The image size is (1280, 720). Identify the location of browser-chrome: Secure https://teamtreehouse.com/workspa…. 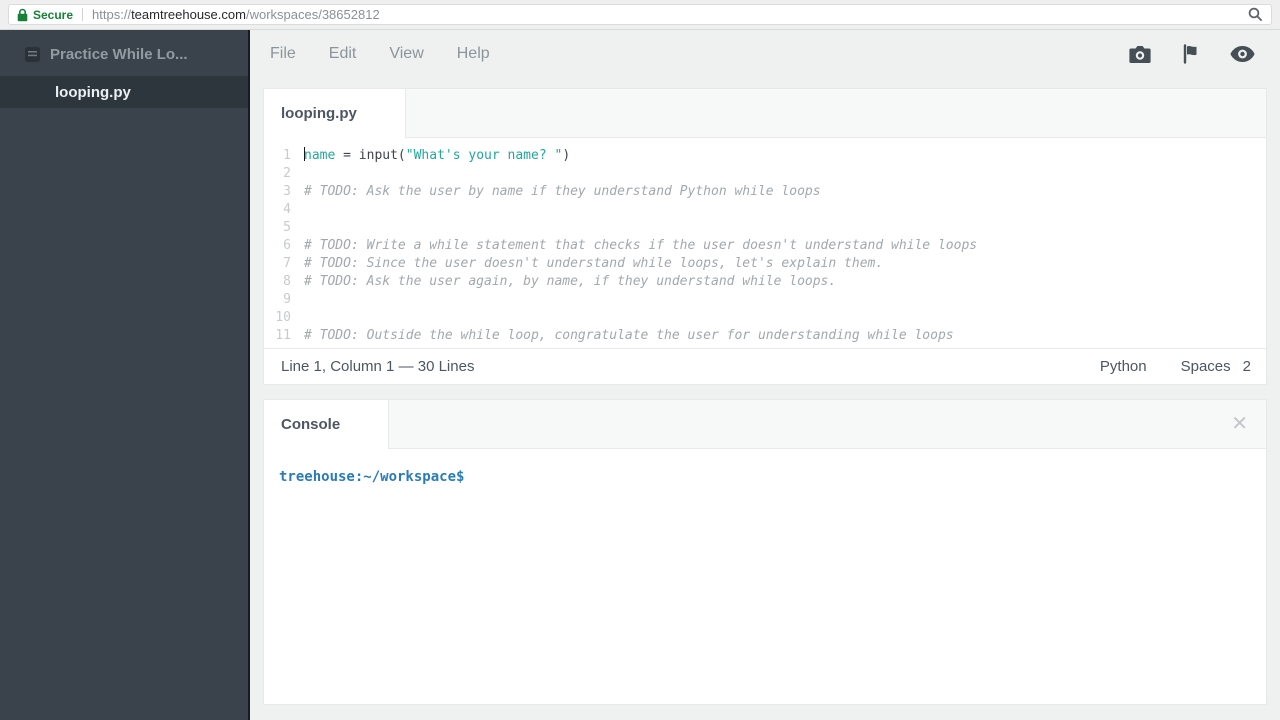
(640, 15).